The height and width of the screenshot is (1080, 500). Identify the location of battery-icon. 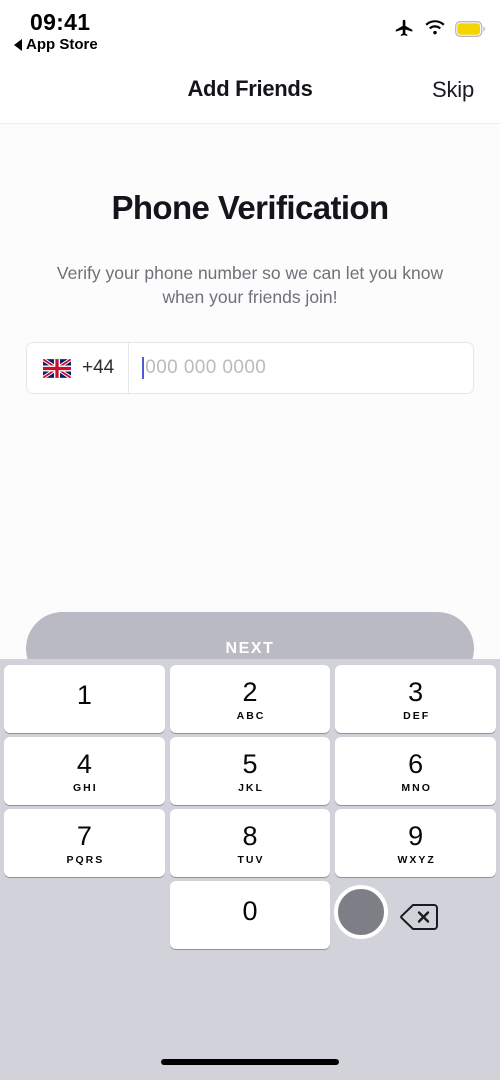
(470, 28).